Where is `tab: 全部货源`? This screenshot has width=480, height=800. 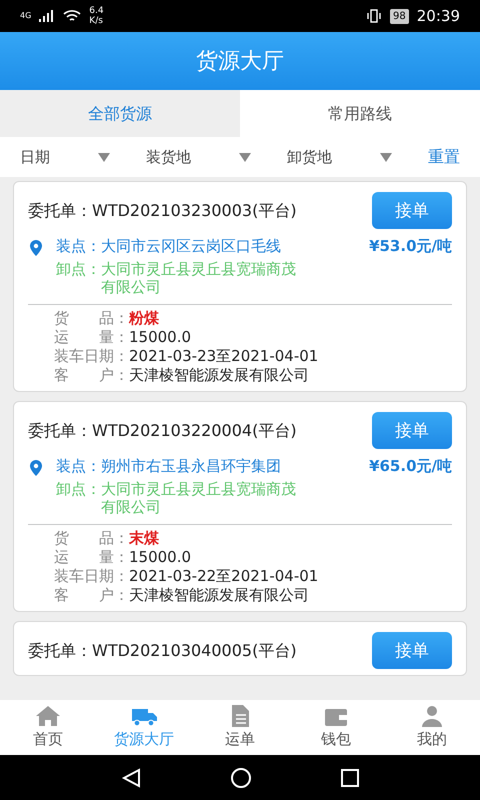
tab: 全部货源 is located at coordinates (120, 113).